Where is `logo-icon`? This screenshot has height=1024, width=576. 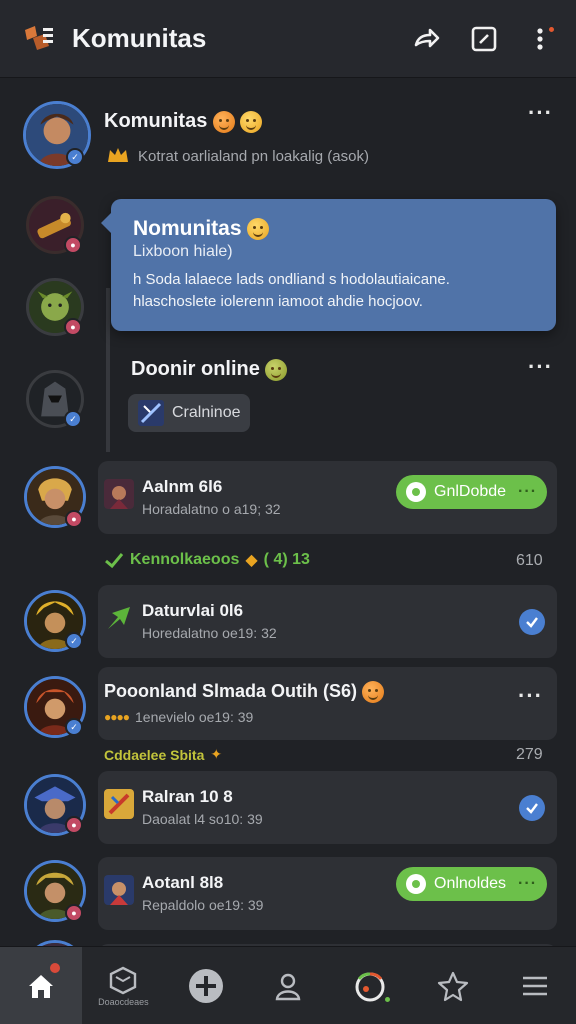 logo-icon is located at coordinates (38, 39).